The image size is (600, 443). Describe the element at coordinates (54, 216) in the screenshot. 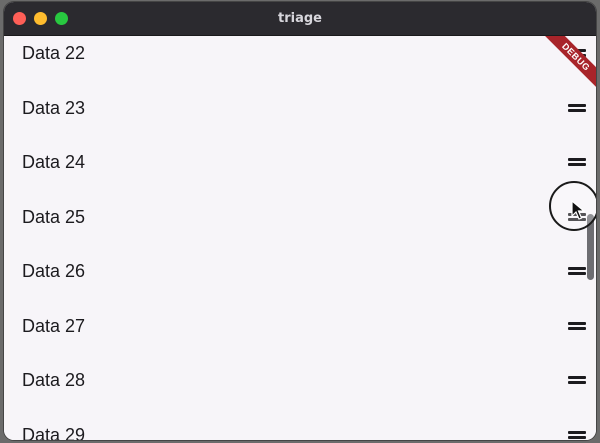

I see `list-item-label: Data 25` at that location.